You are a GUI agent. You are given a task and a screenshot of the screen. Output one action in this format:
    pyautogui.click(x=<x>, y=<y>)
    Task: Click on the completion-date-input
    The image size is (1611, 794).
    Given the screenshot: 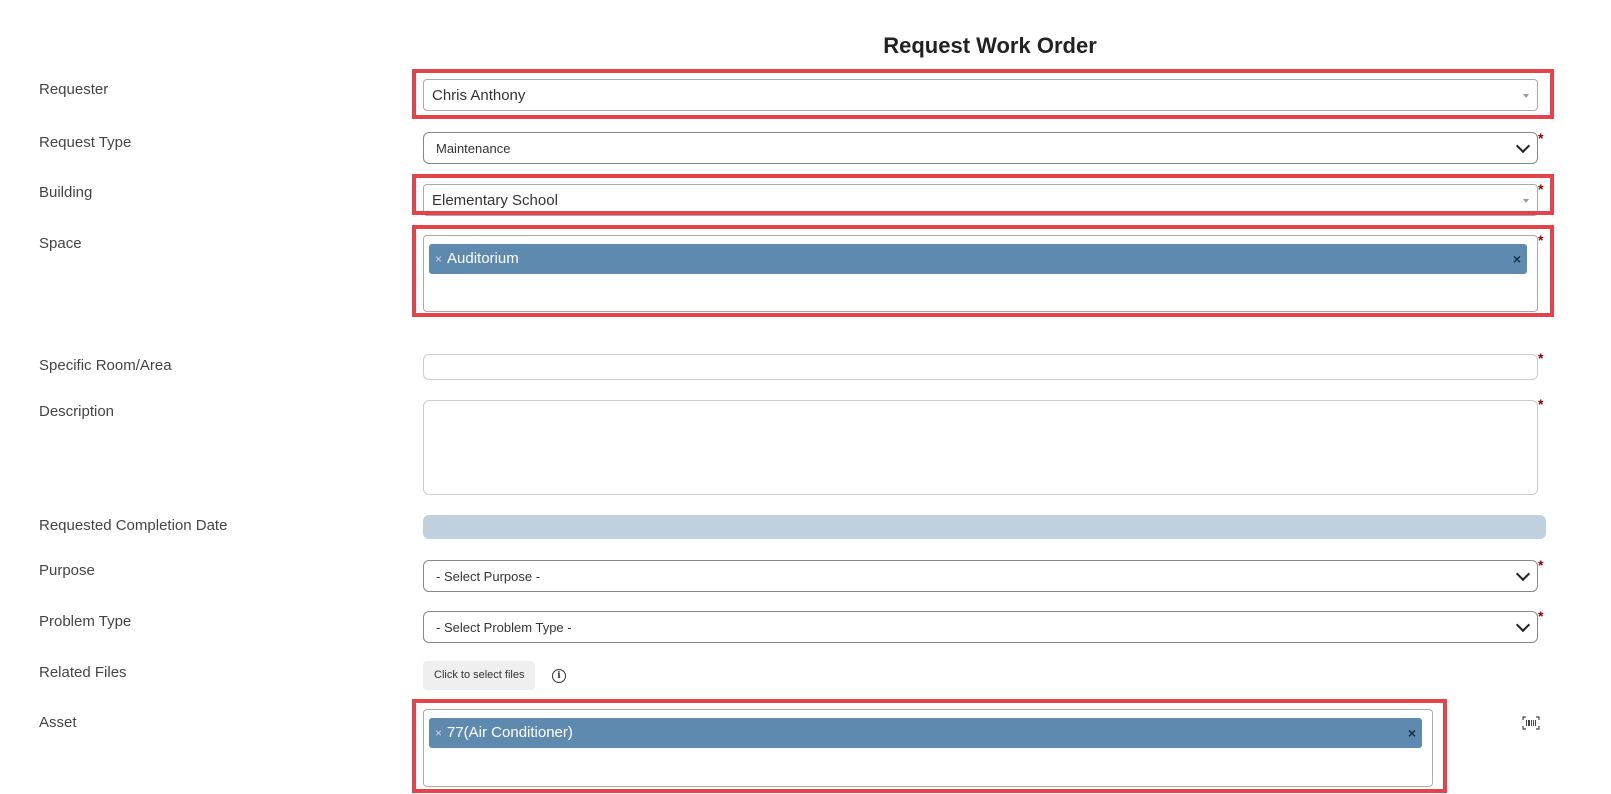 What is the action you would take?
    pyautogui.click(x=984, y=527)
    